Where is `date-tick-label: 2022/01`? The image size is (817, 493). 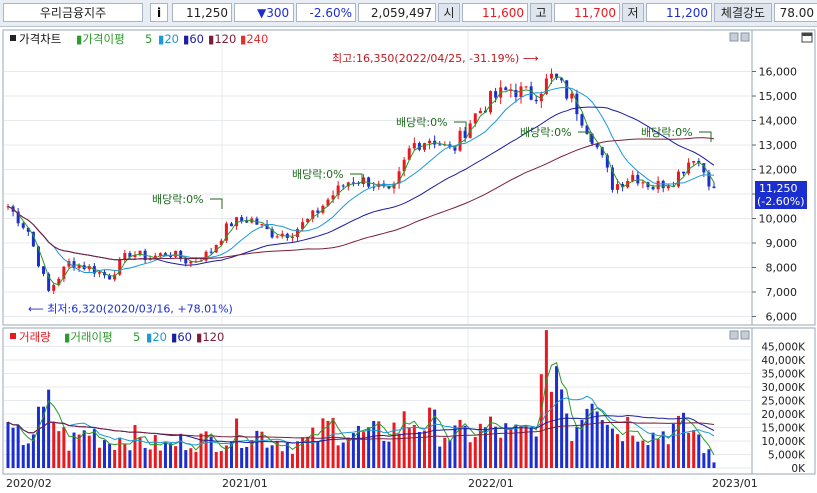 date-tick-label: 2022/01 is located at coordinates (491, 483).